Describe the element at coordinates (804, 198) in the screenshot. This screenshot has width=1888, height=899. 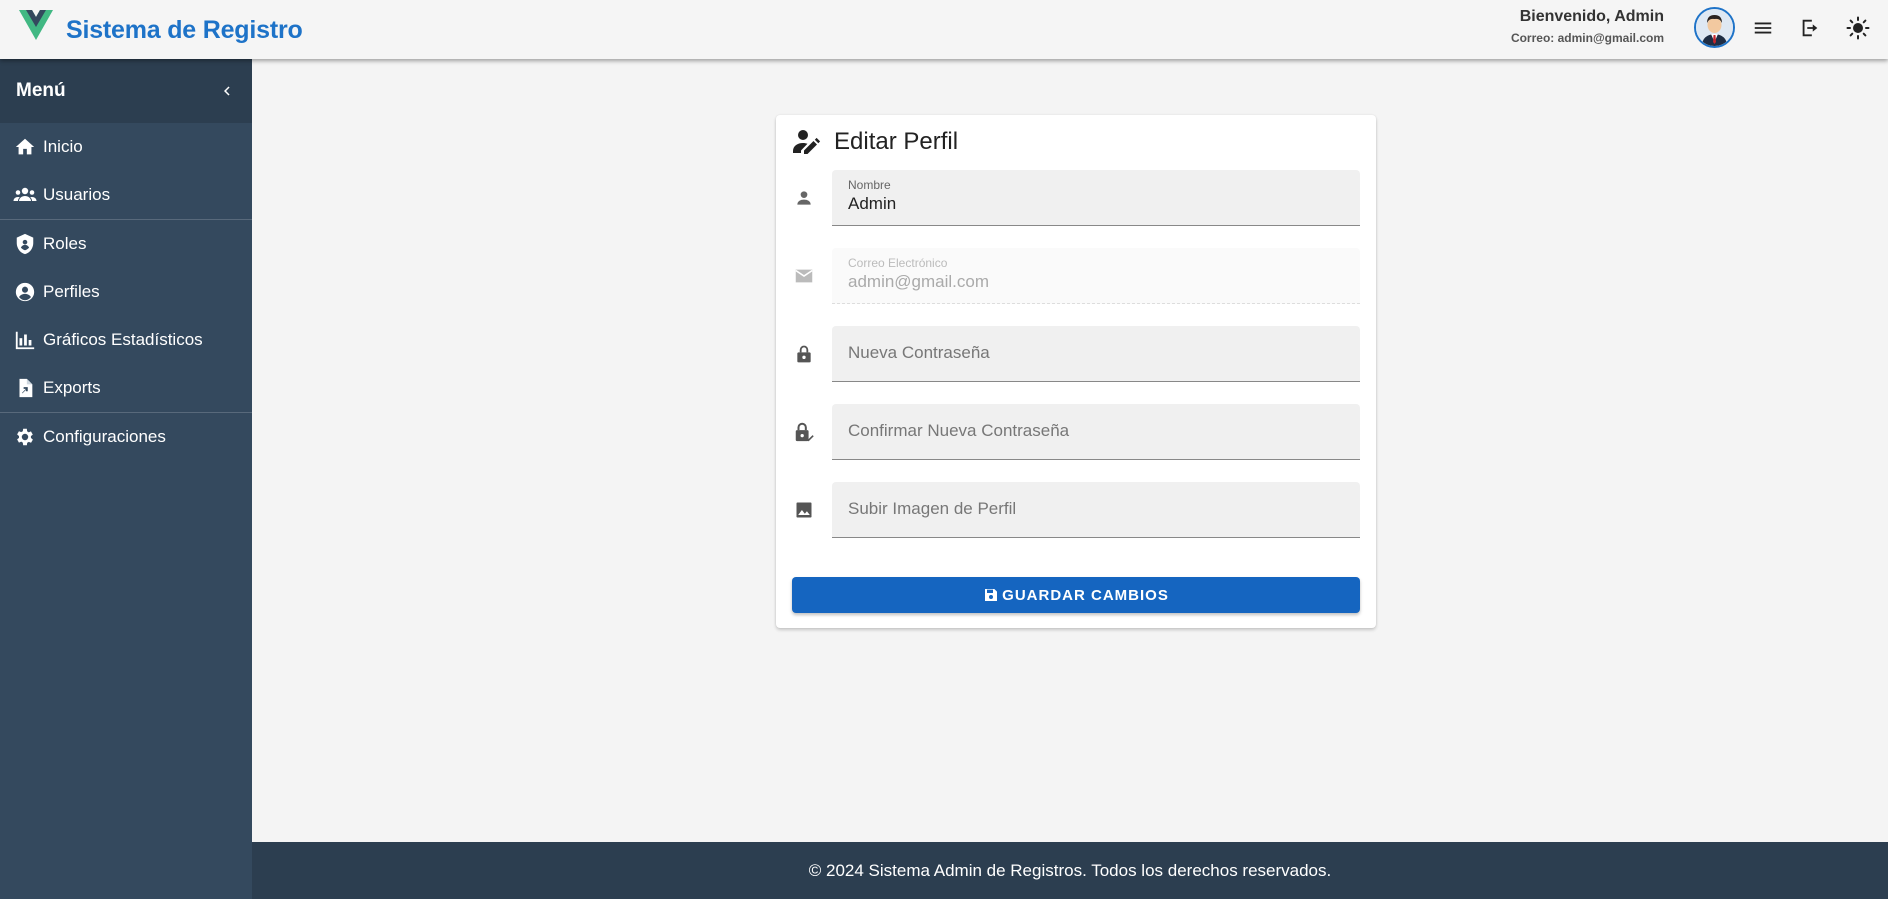
I see `person-icon` at that location.